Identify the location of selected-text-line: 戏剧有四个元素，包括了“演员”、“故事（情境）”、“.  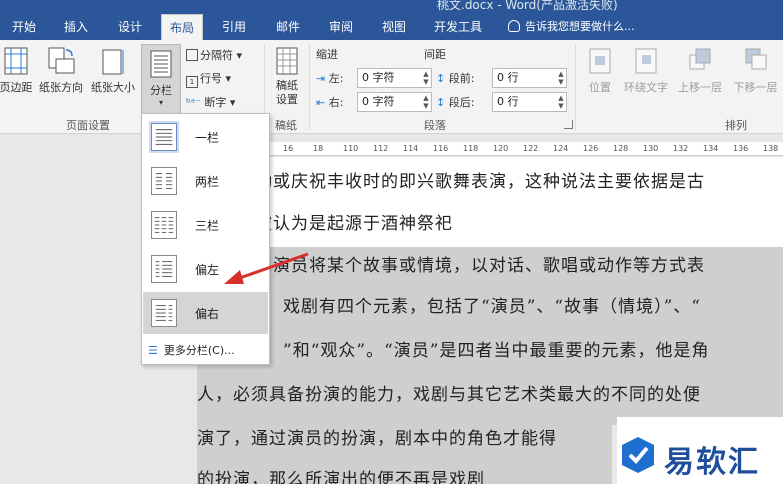
(490, 307).